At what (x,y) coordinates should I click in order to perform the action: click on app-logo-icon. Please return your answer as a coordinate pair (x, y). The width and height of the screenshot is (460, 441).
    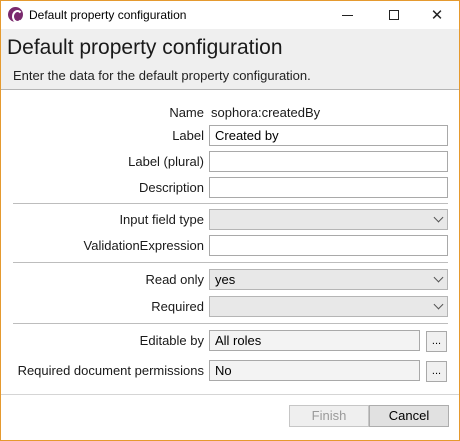
    Looking at the image, I should click on (15, 15).